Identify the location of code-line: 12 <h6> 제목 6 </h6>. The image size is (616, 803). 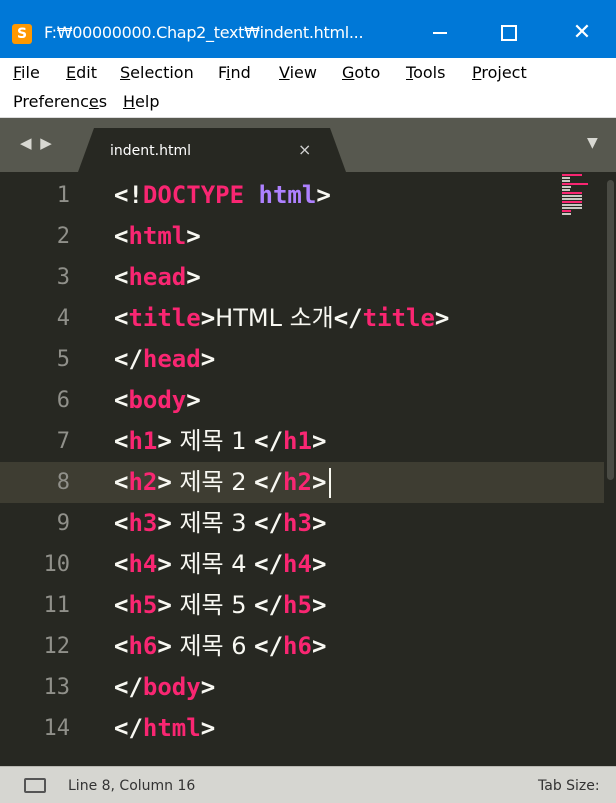
(300, 646).